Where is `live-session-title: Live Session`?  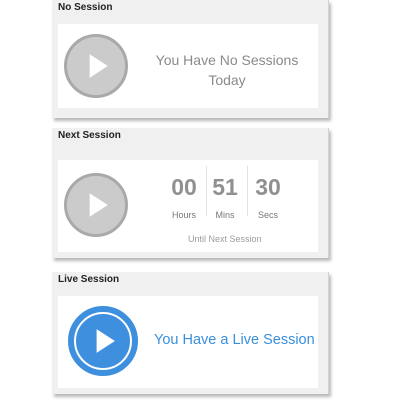
live-session-title: Live Session is located at coordinates (89, 279).